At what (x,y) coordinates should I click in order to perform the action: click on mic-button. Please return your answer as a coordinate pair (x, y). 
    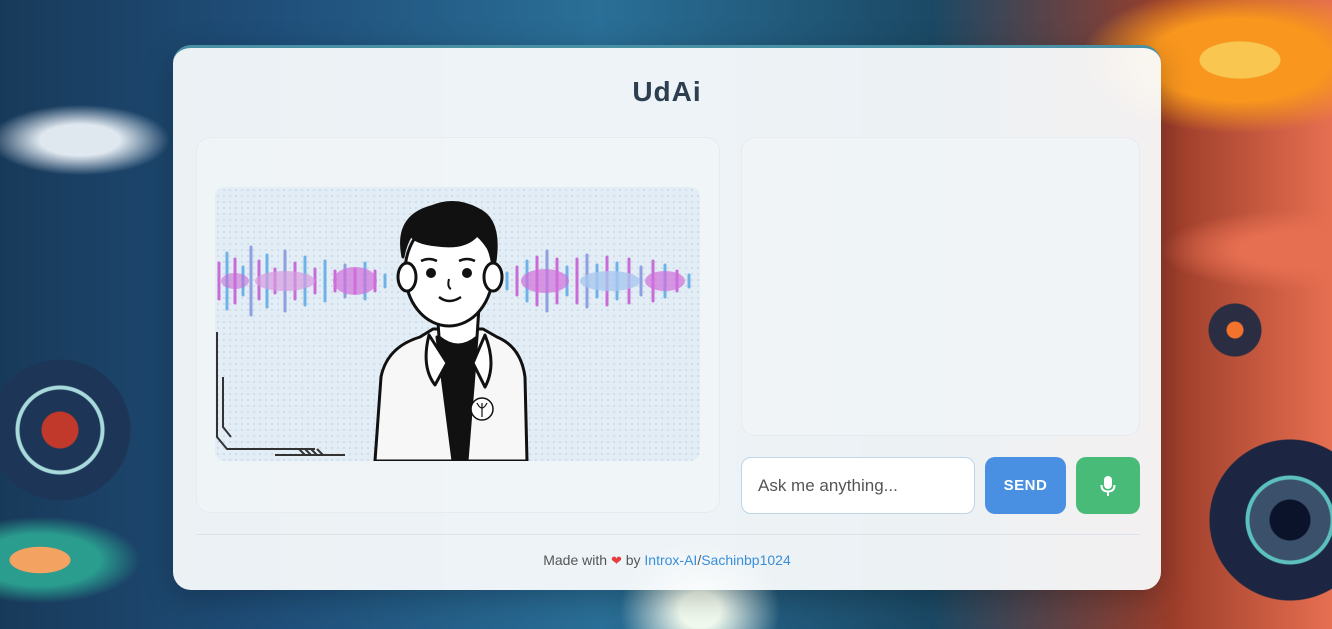
    Looking at the image, I should click on (1108, 485).